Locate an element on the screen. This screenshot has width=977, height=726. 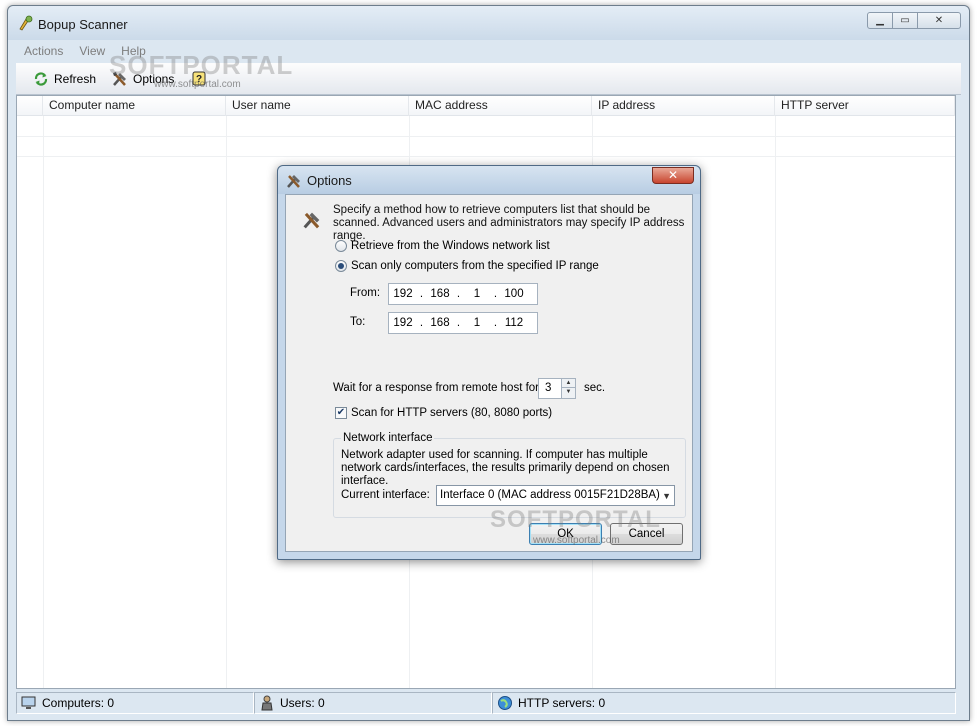
wait-seconds-value: 3 is located at coordinates (548, 388).